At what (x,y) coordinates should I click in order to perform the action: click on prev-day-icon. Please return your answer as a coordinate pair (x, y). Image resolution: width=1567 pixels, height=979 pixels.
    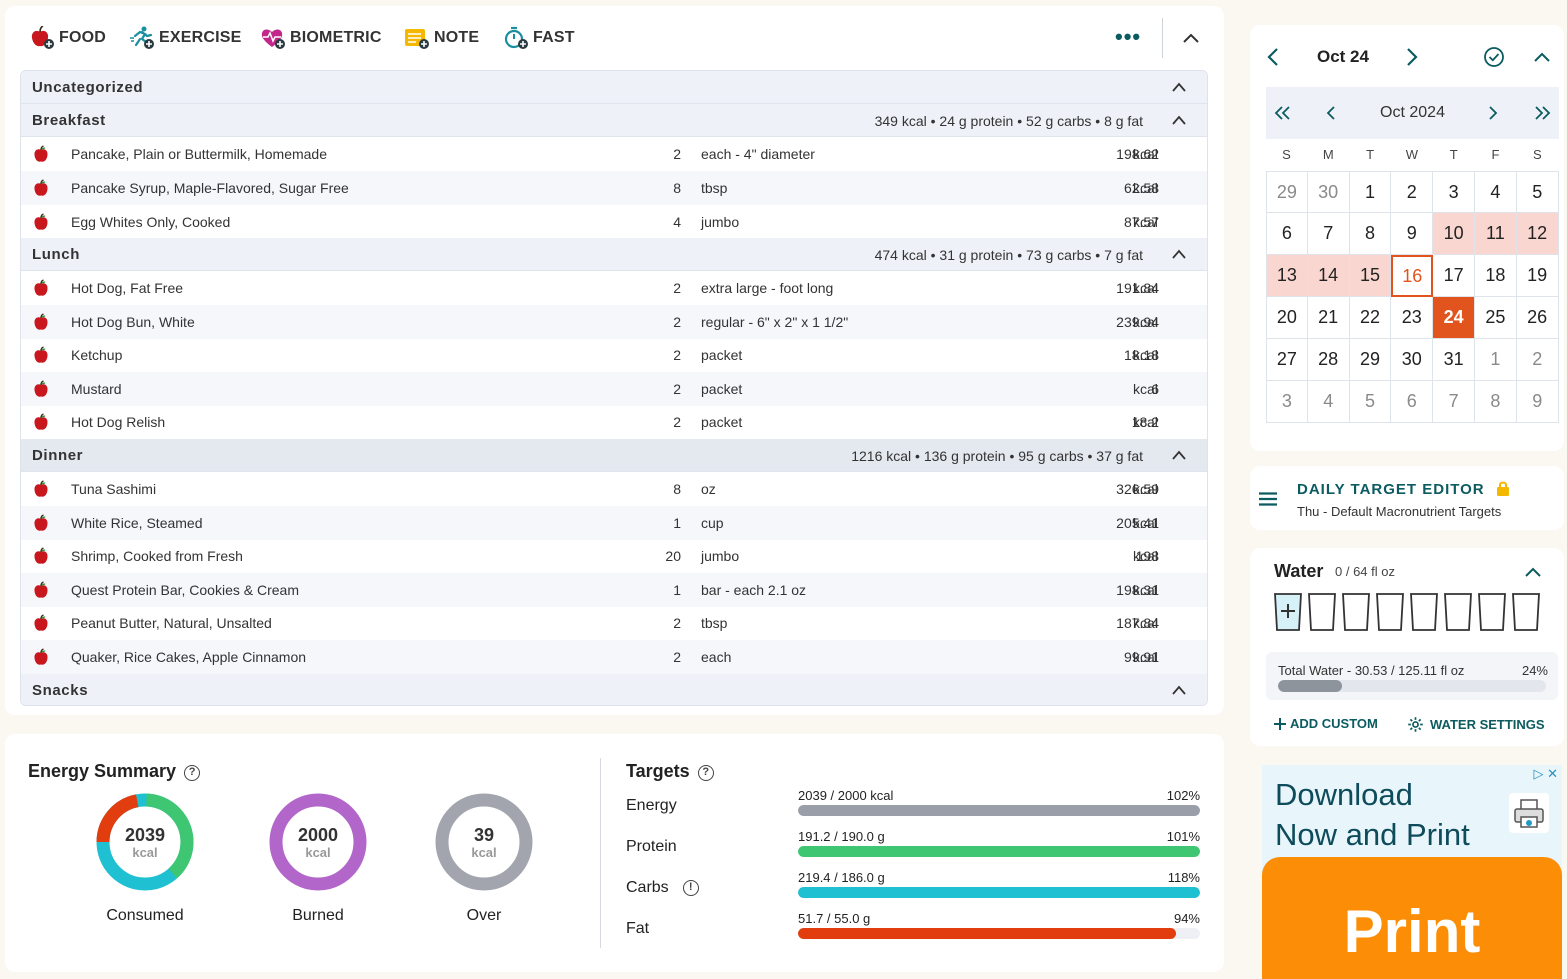
    Looking at the image, I should click on (1273, 57).